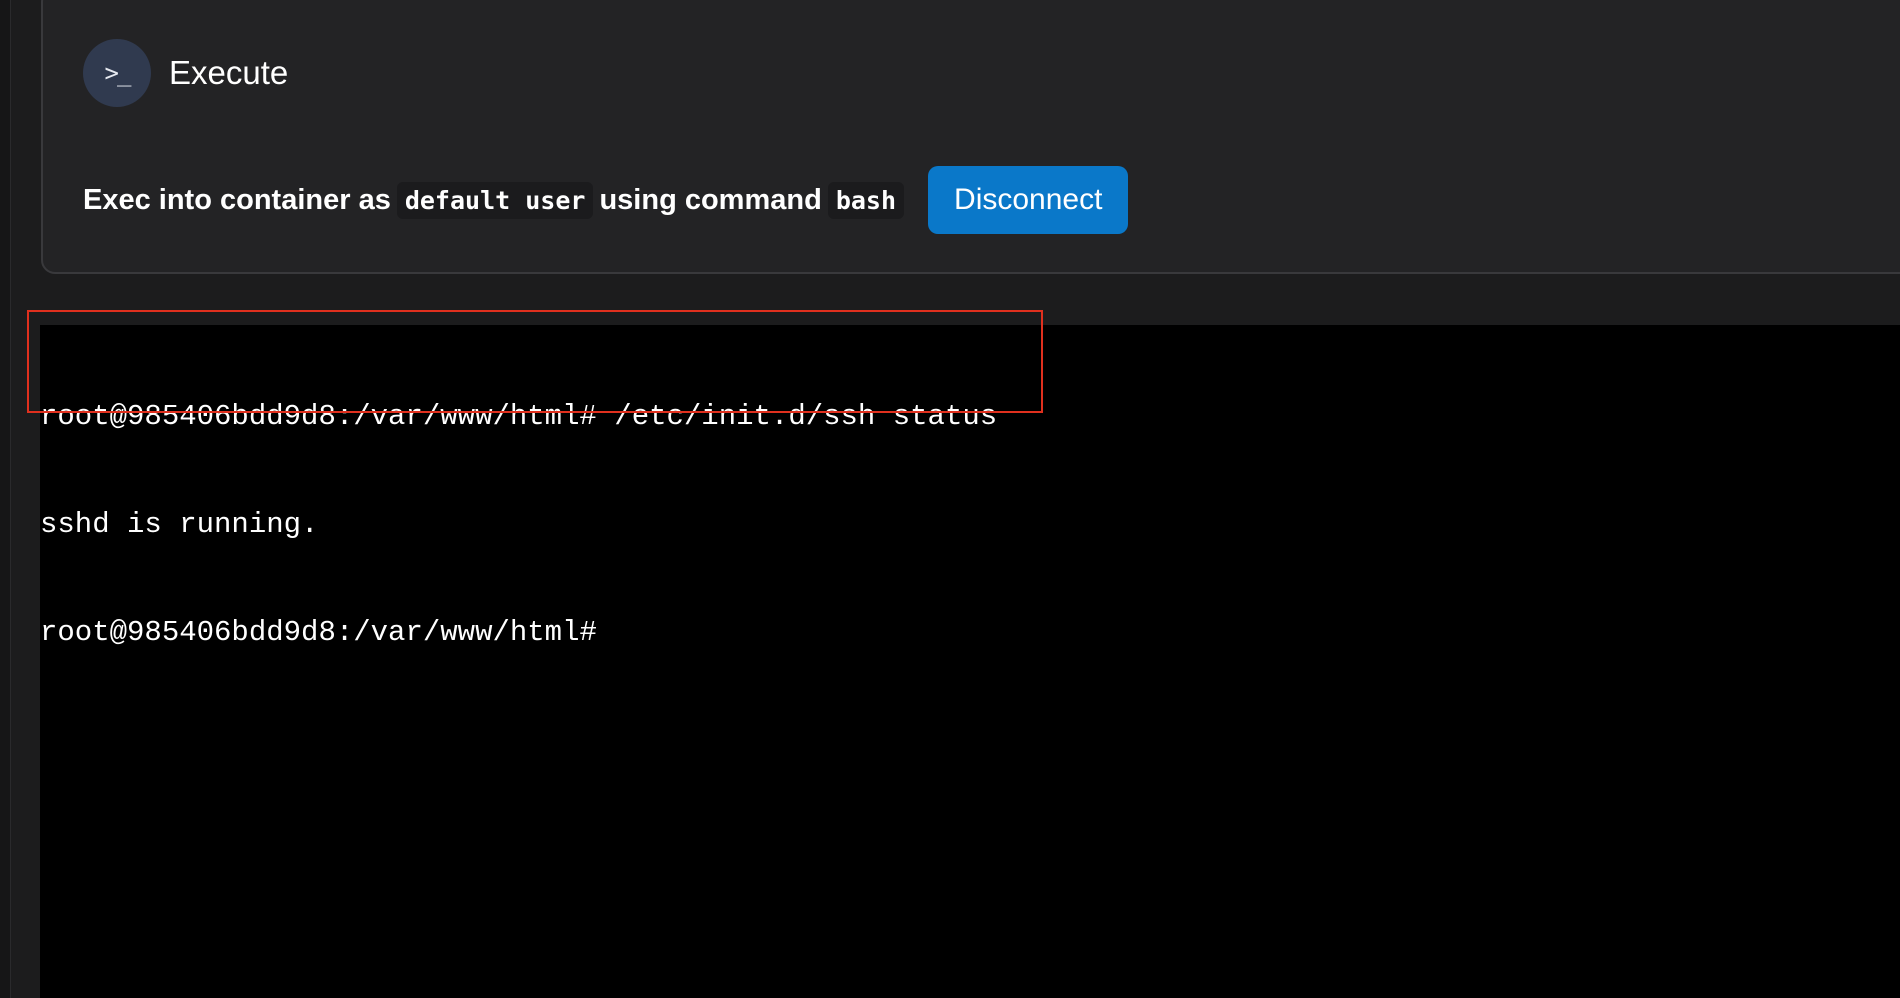  What do you see at coordinates (710, 199) in the screenshot?
I see `exec-middle-text: using command` at bounding box center [710, 199].